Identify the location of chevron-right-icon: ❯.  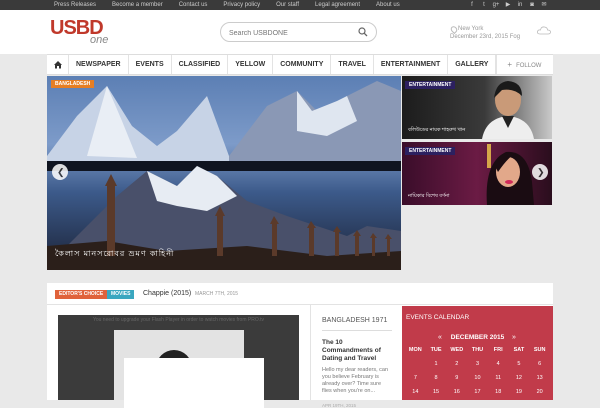
(541, 172).